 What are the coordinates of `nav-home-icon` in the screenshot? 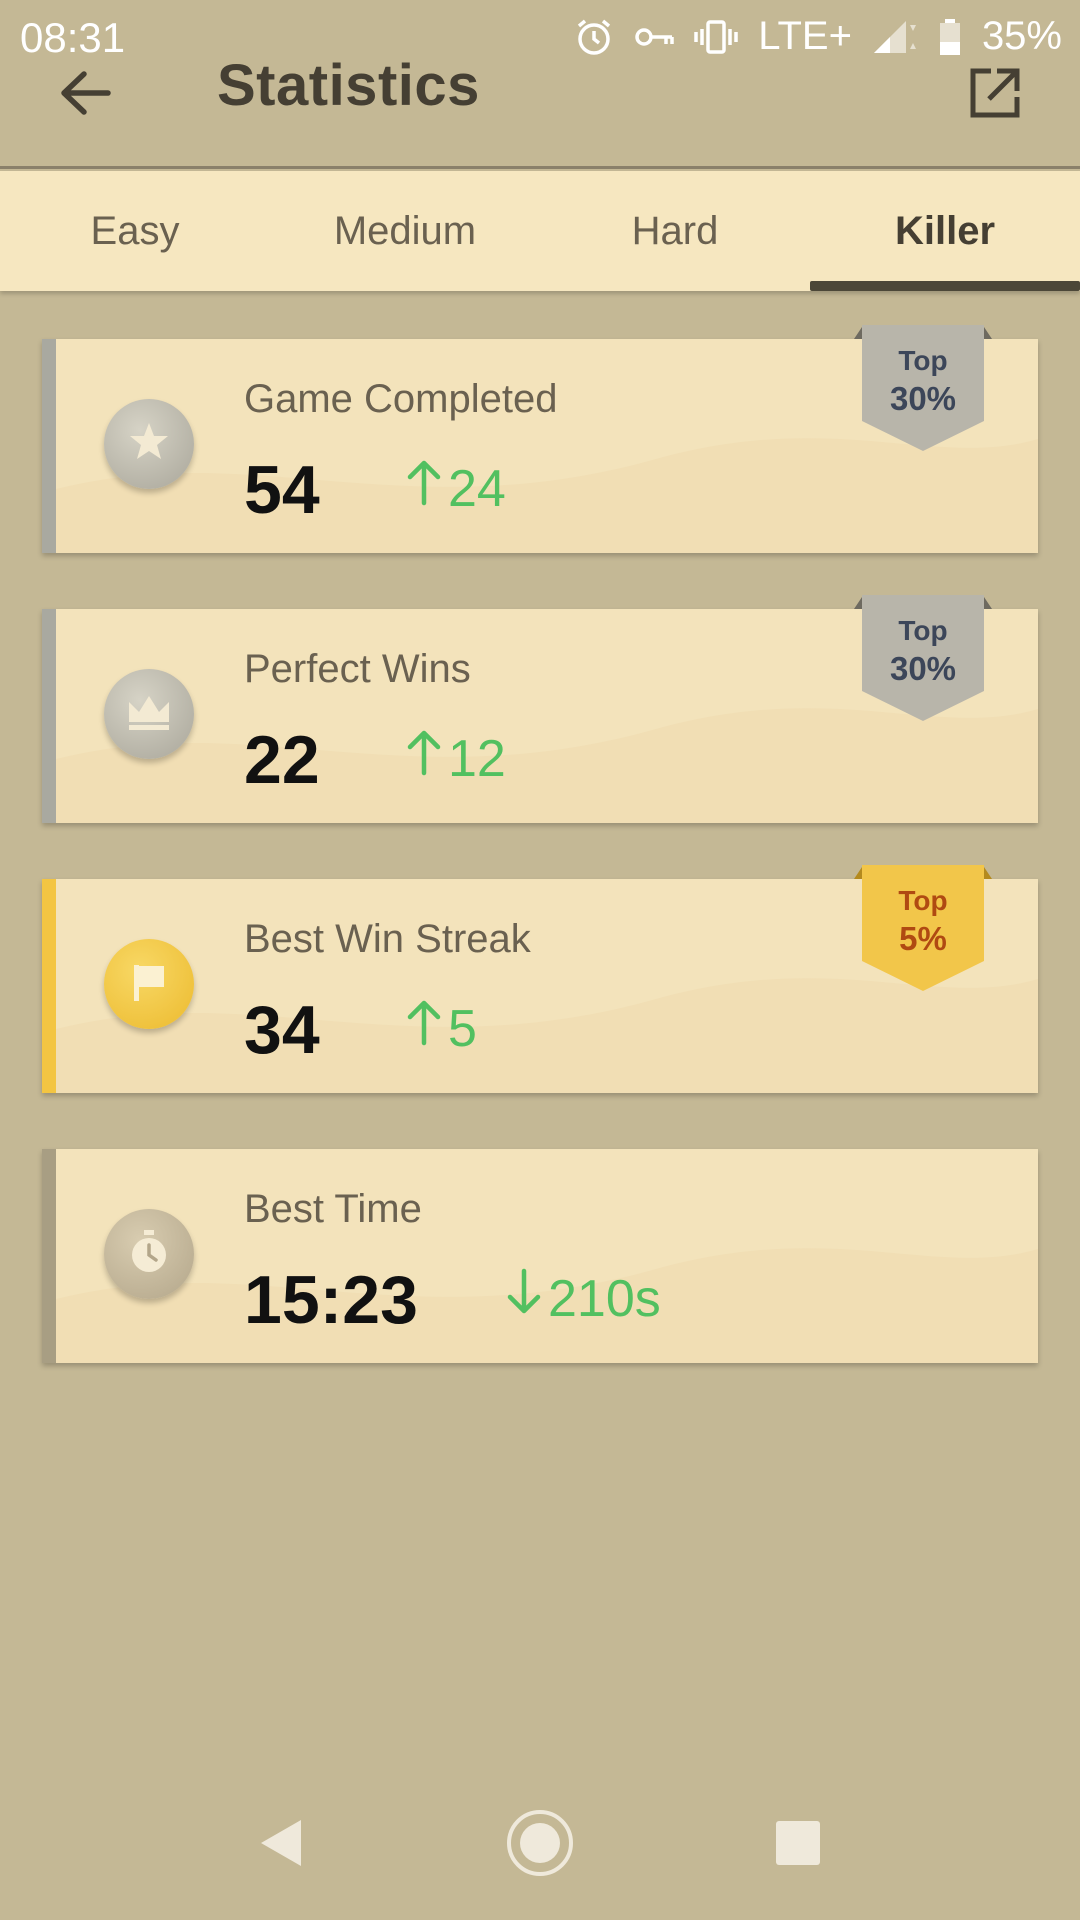 It's located at (540, 1845).